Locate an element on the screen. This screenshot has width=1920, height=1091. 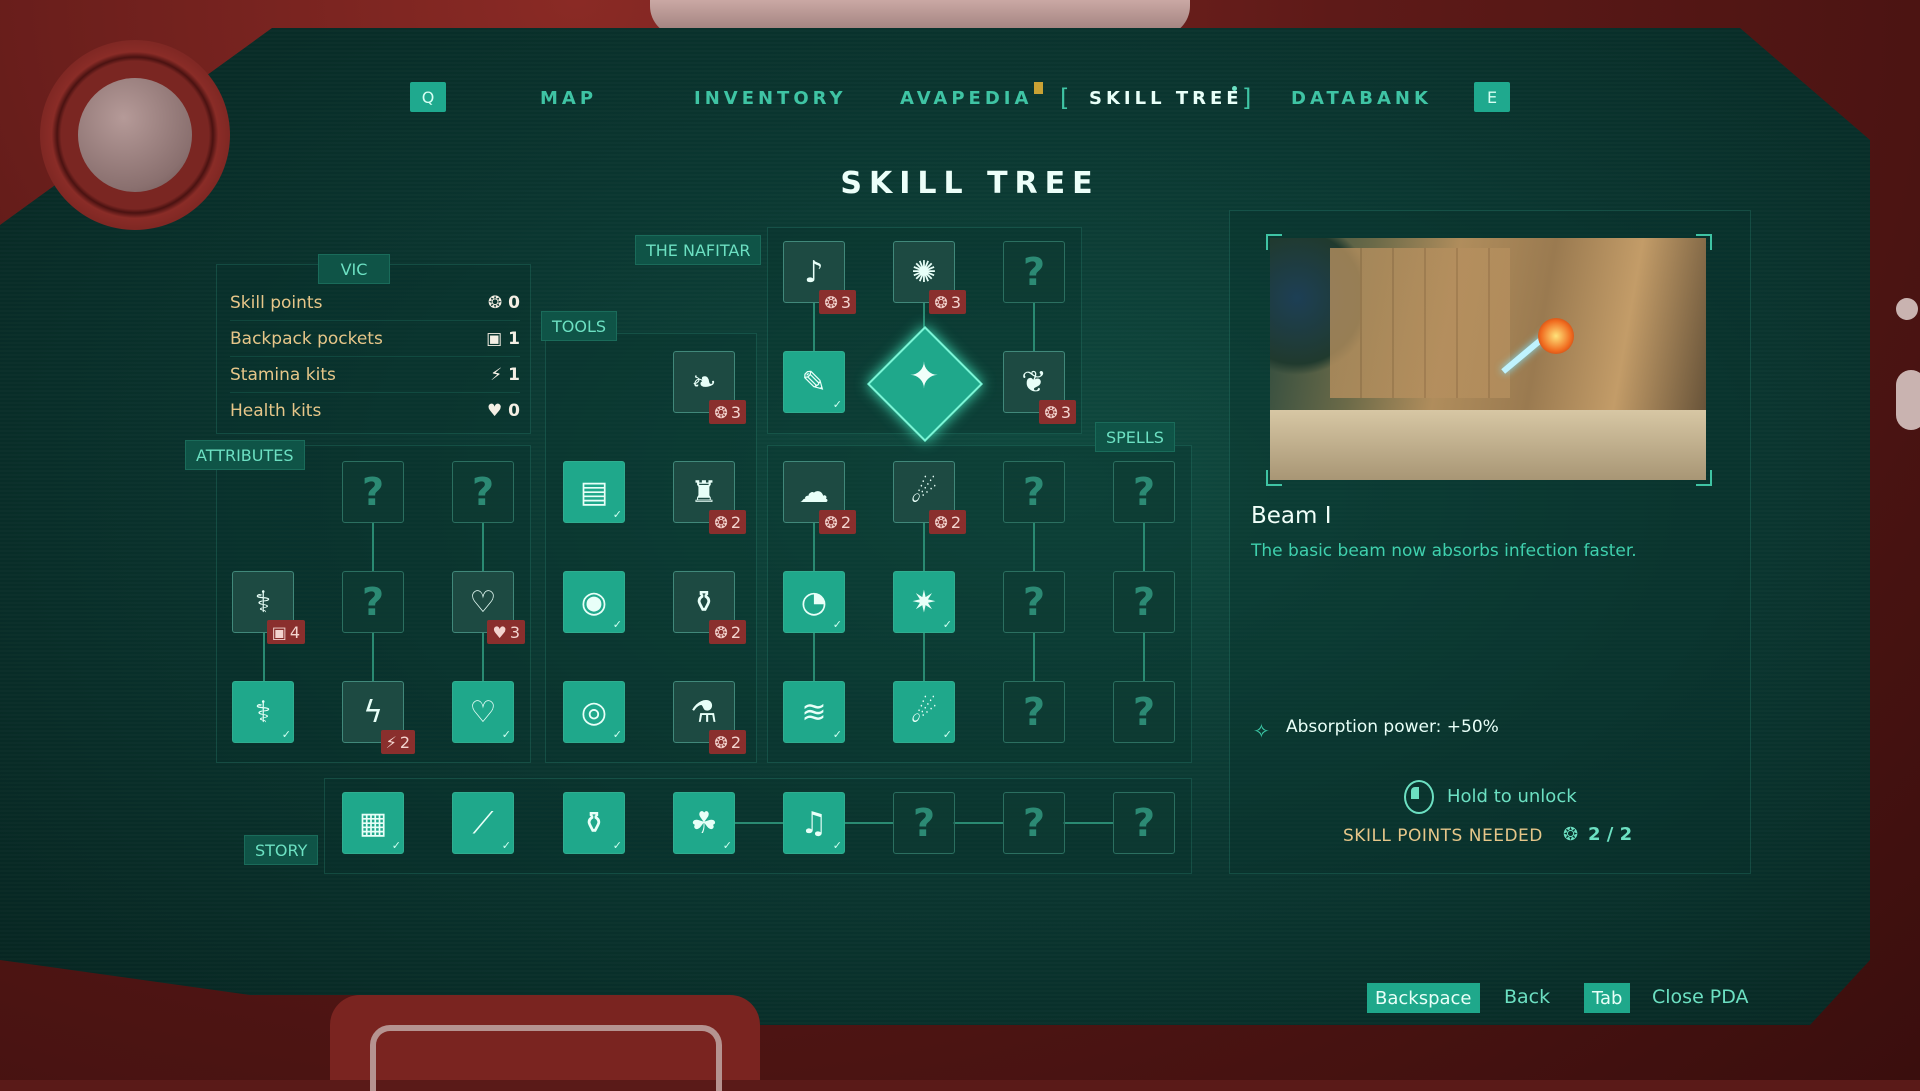
tab-map: MAP is located at coordinates (568, 98).